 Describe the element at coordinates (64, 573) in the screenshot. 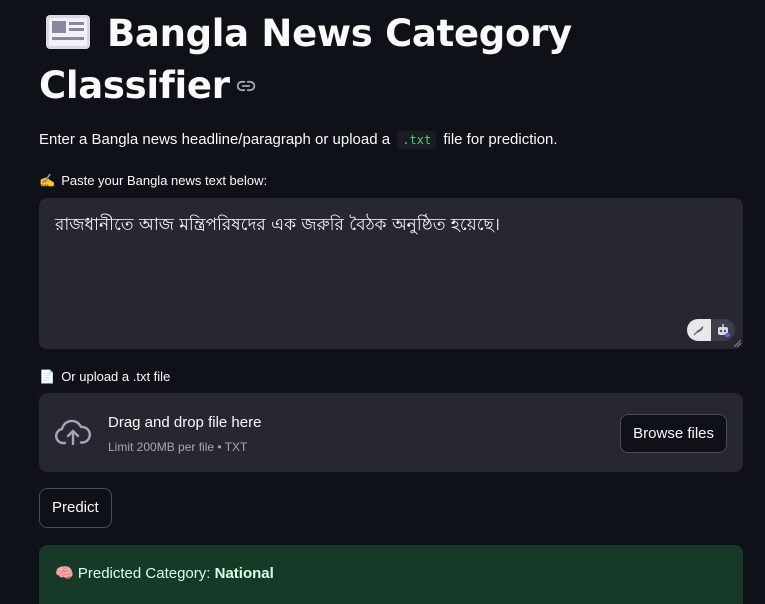

I see `brain-icon: 🧠` at that location.